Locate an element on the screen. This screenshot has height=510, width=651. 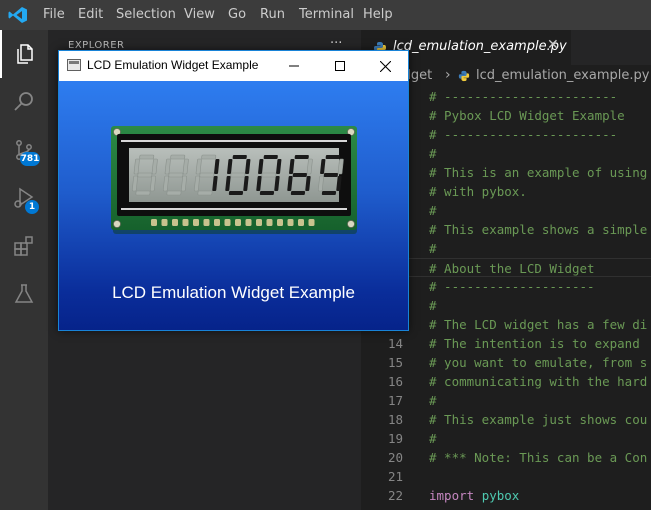
code-line: 20 # *** Note: This can be a Con is located at coordinates (517, 457).